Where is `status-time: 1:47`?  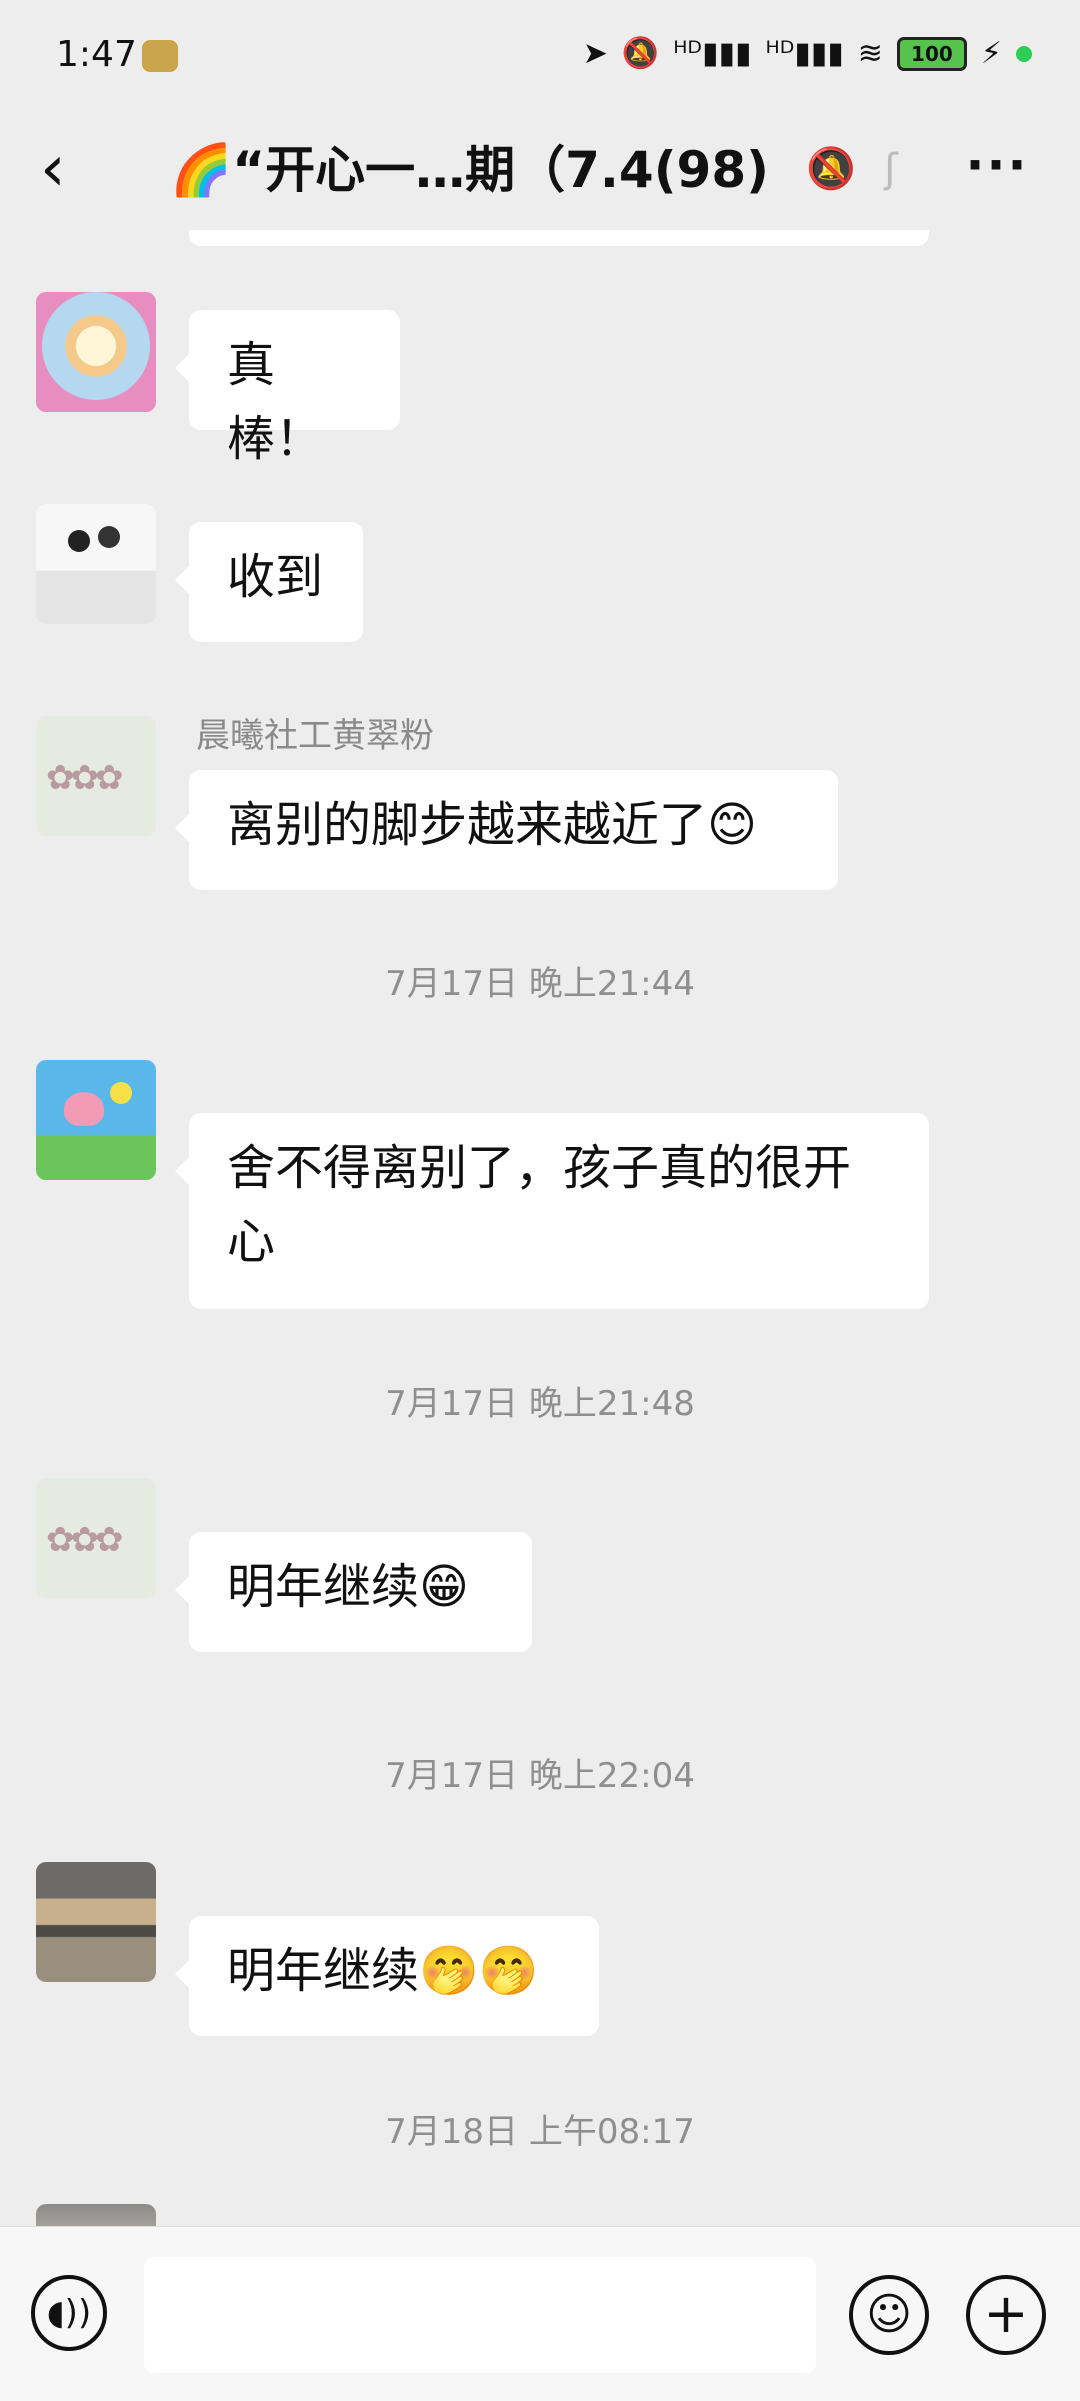
status-time: 1:47 is located at coordinates (96, 54).